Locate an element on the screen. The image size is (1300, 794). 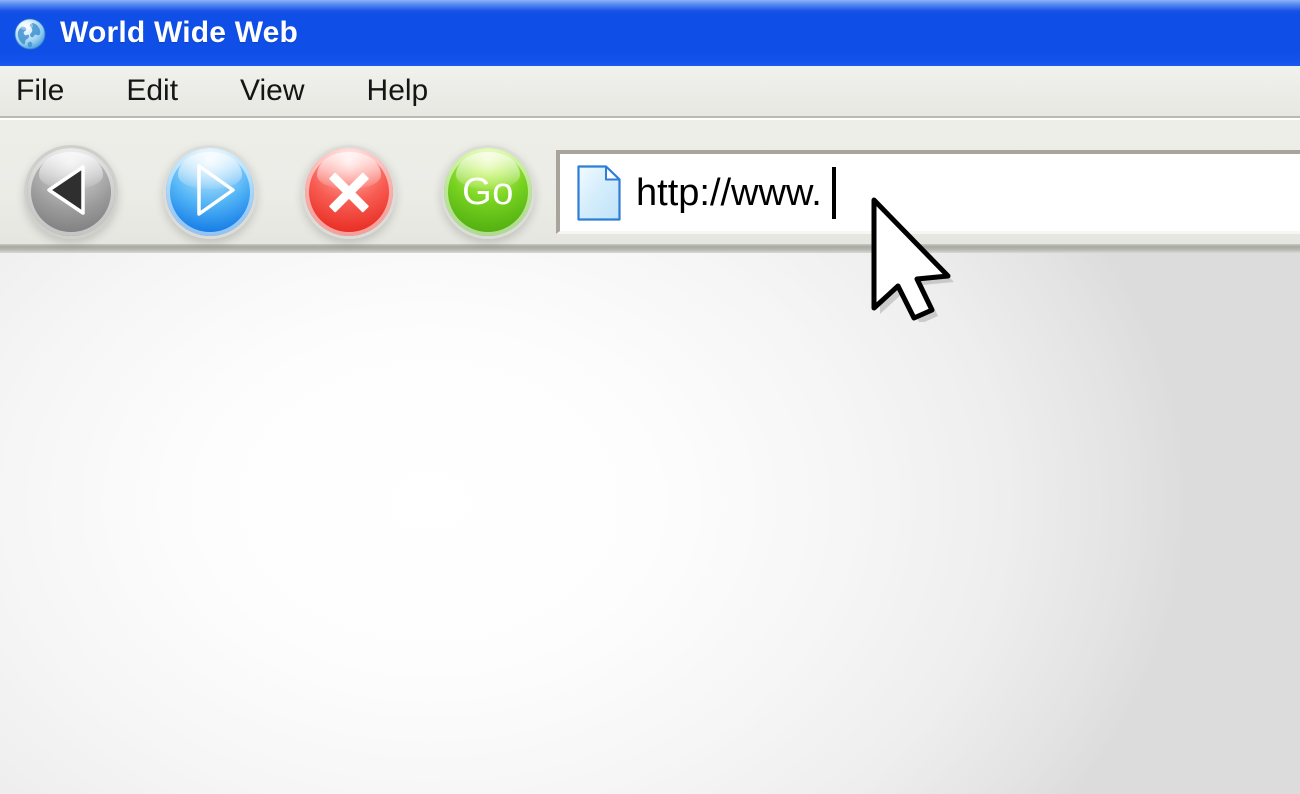
address-bar: http://www. is located at coordinates (928, 192).